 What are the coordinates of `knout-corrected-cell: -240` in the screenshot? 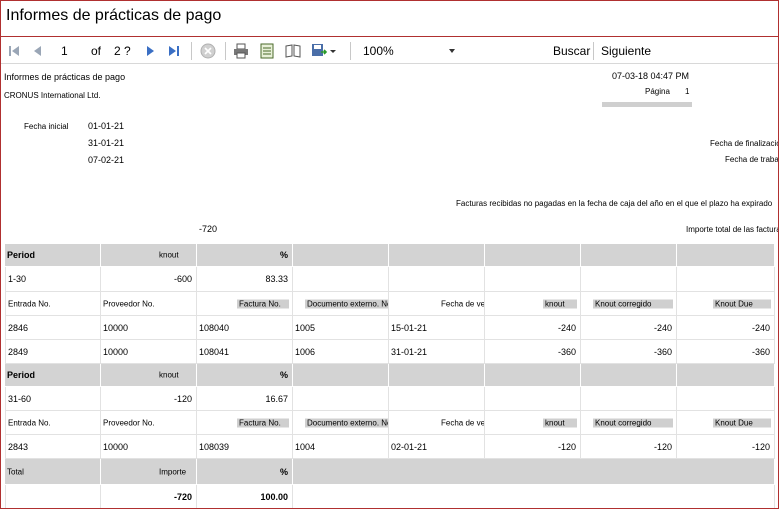 It's located at (629, 328).